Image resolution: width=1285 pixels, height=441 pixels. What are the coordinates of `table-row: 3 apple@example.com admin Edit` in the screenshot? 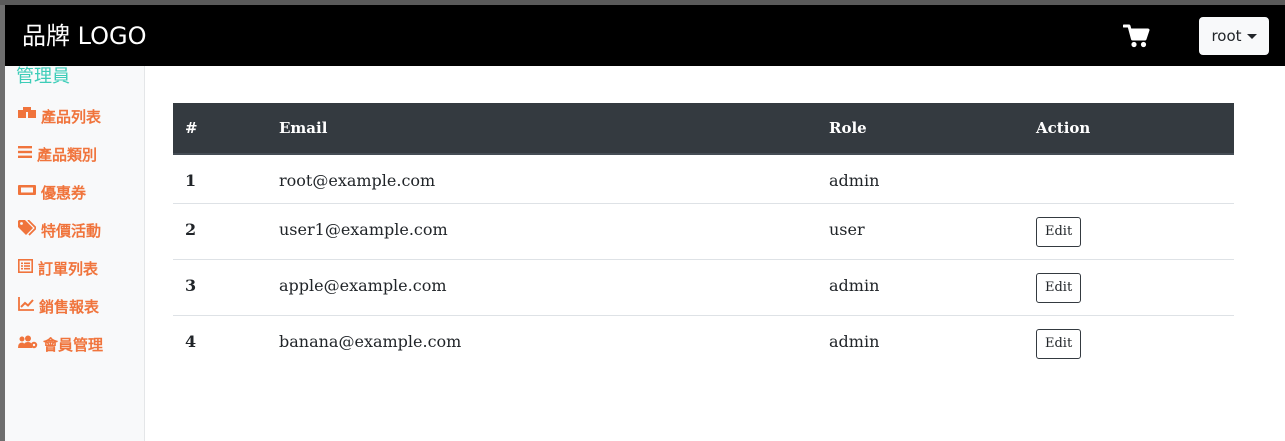 It's located at (703, 286).